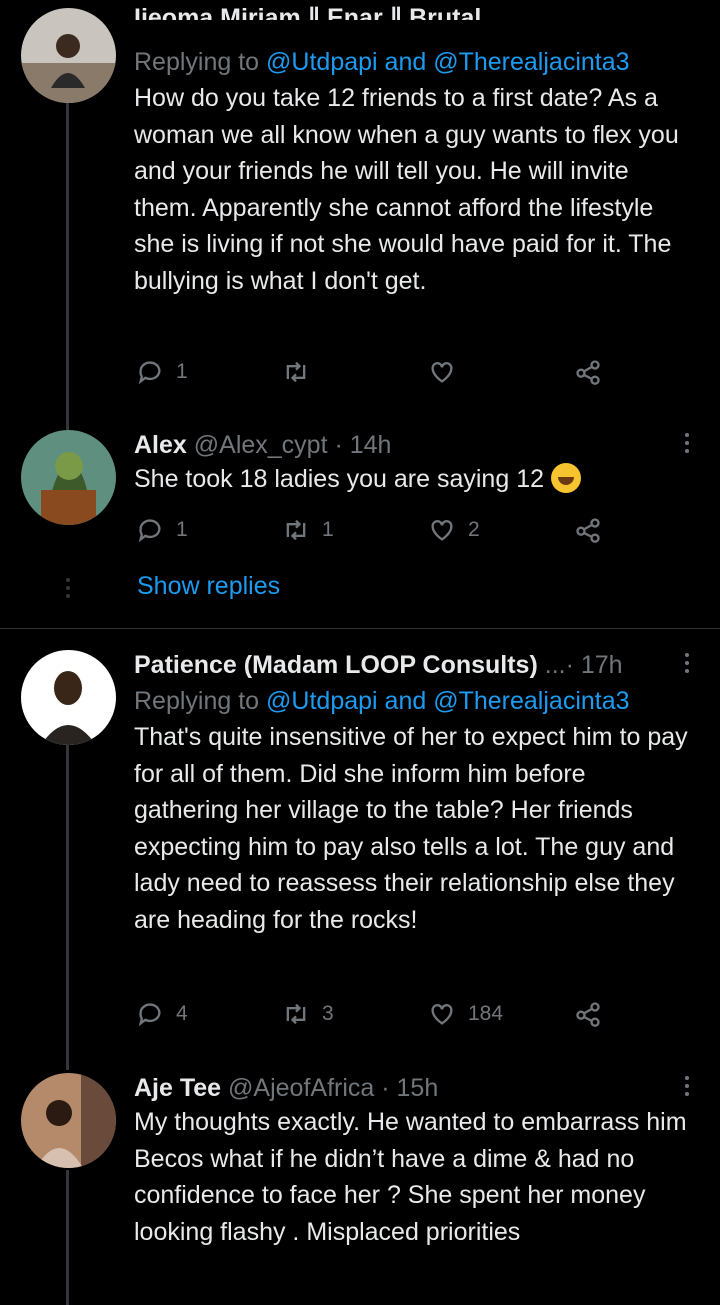 The width and height of the screenshot is (720, 1305). I want to click on tweet-actions: 4 3 184, so click(377, 1018).